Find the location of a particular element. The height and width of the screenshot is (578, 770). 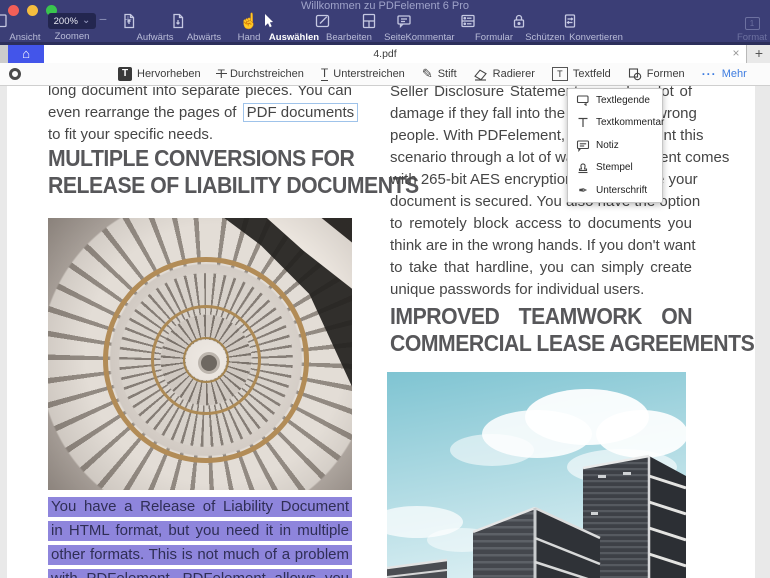

tab-bar: 4.pdf × + is located at coordinates (385, 54).